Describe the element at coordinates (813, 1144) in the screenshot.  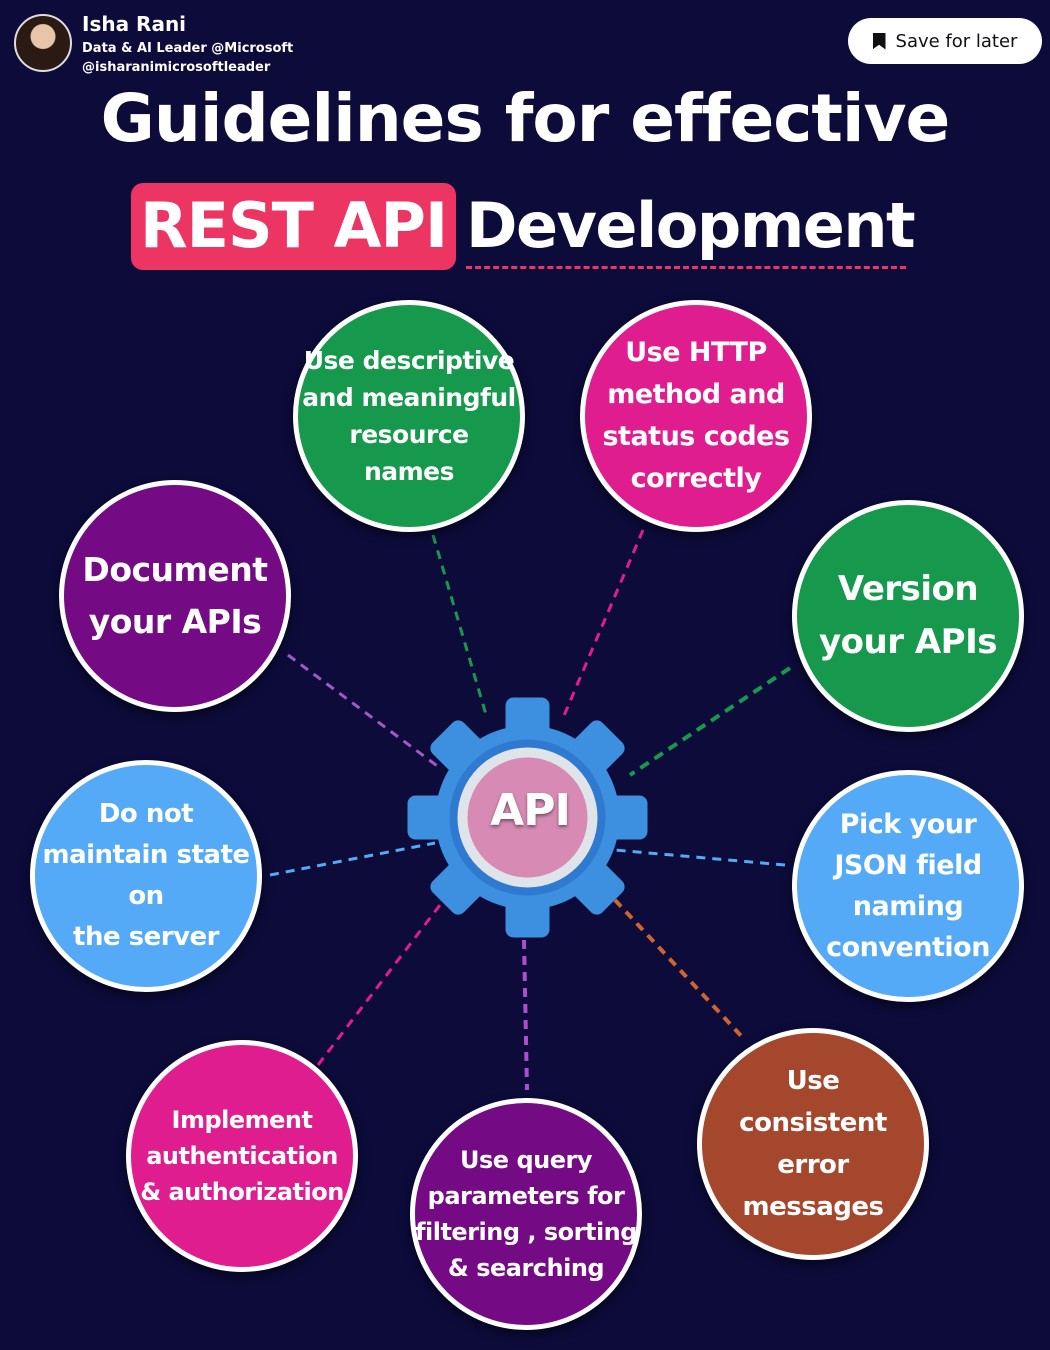
I see `guideline-error-messages: Use consistent error messages` at that location.